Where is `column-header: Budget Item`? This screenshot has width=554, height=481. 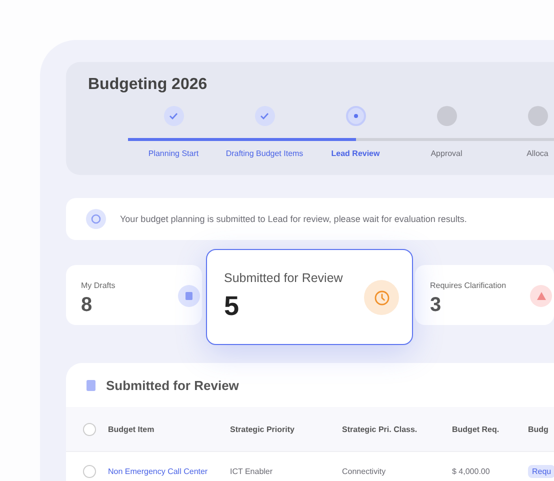 column-header: Budget Item is located at coordinates (169, 429).